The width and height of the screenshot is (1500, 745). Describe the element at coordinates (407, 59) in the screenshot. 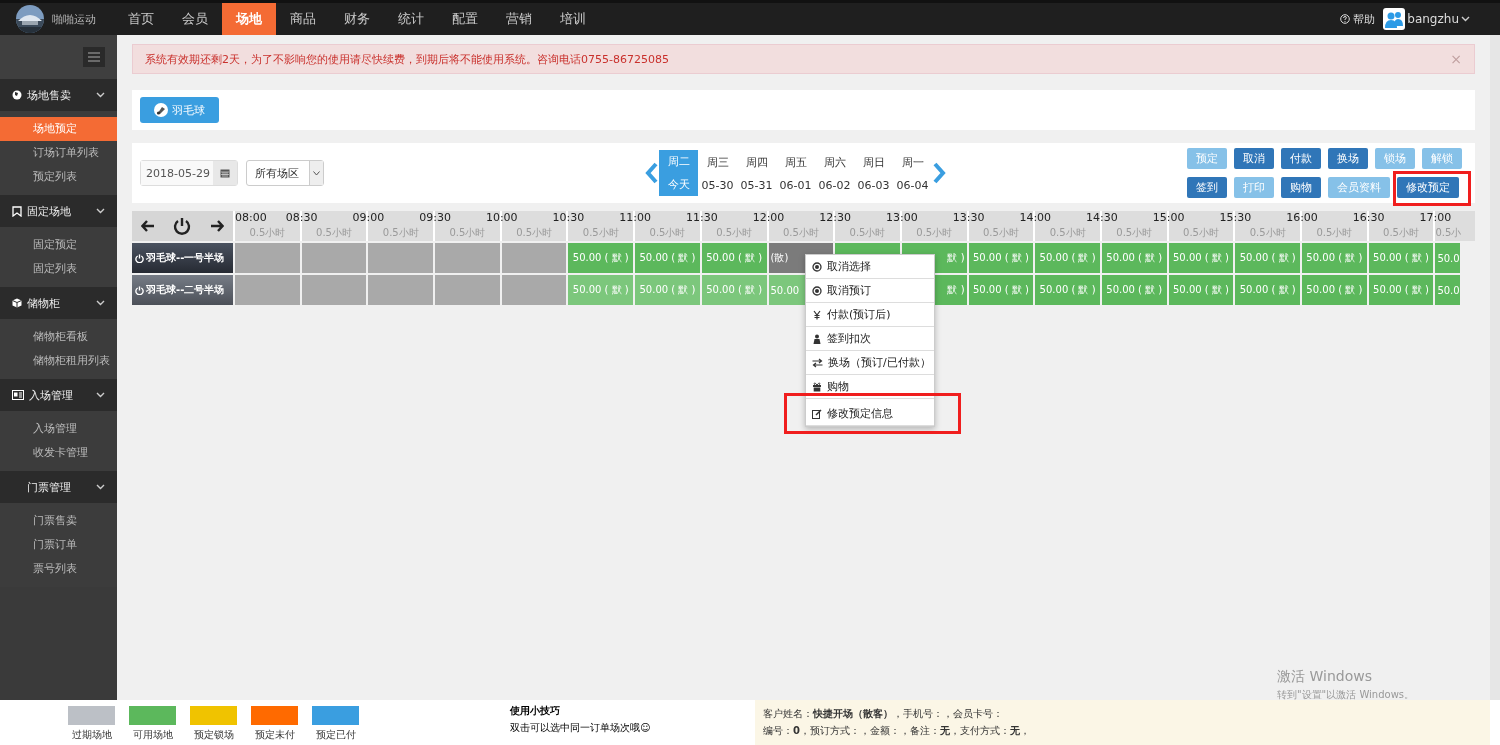

I see `alert-text: 系统有效期还剩2天，为了不影响您的使用请尽快续费，到期后将不能使用系统。咨询电话0755-86725085` at that location.